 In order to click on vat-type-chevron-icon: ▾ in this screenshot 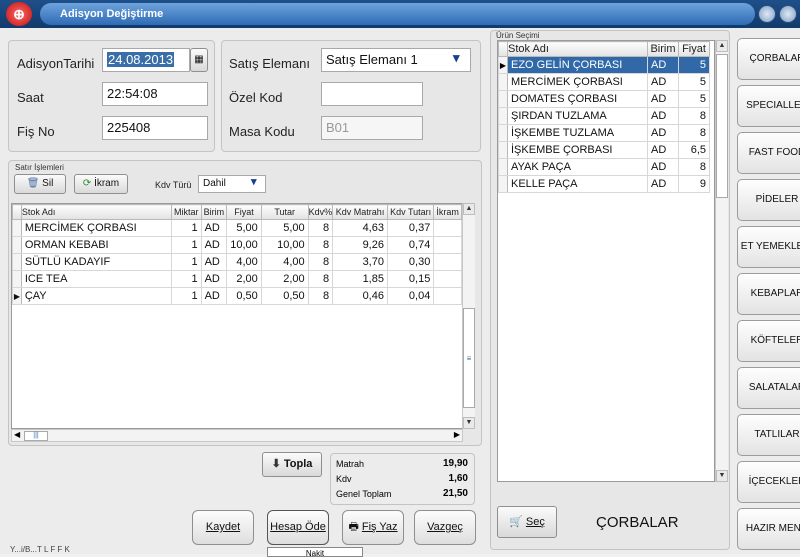, I will do `click(254, 181)`.